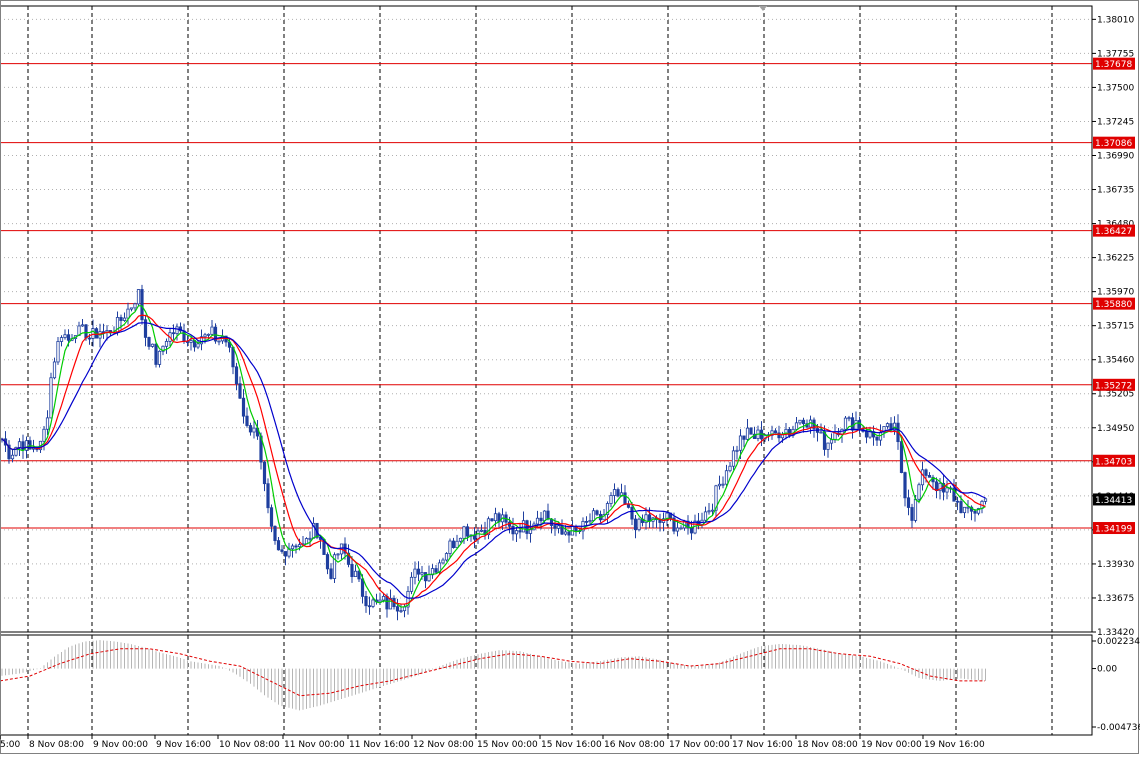 The height and width of the screenshot is (758, 1140). I want to click on time-tick-label: 19 Nov 00:00, so click(891, 745).